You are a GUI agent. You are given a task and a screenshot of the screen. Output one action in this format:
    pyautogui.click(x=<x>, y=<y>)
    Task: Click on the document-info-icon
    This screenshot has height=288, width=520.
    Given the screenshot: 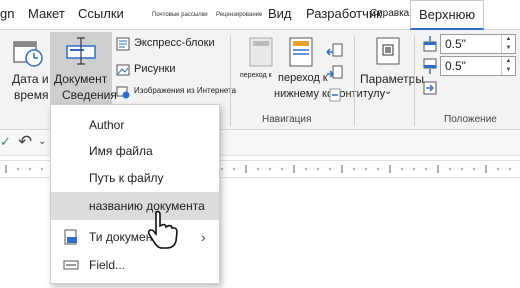 What is the action you would take?
    pyautogui.click(x=81, y=51)
    